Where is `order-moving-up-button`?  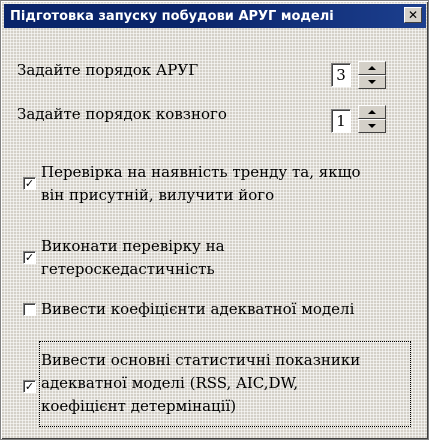 order-moving-up-button is located at coordinates (372, 112).